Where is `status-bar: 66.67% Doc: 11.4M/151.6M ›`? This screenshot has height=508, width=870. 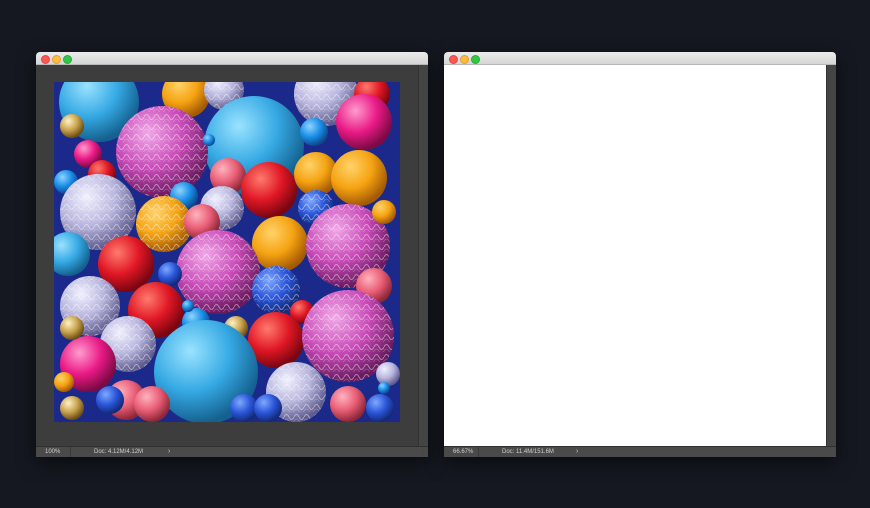
status-bar: 66.67% Doc: 11.4M/151.6M › is located at coordinates (640, 451).